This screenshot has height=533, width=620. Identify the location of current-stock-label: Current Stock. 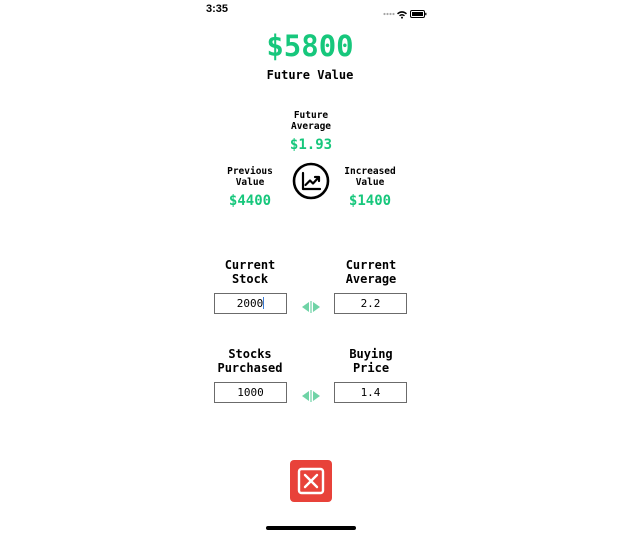
(250, 272).